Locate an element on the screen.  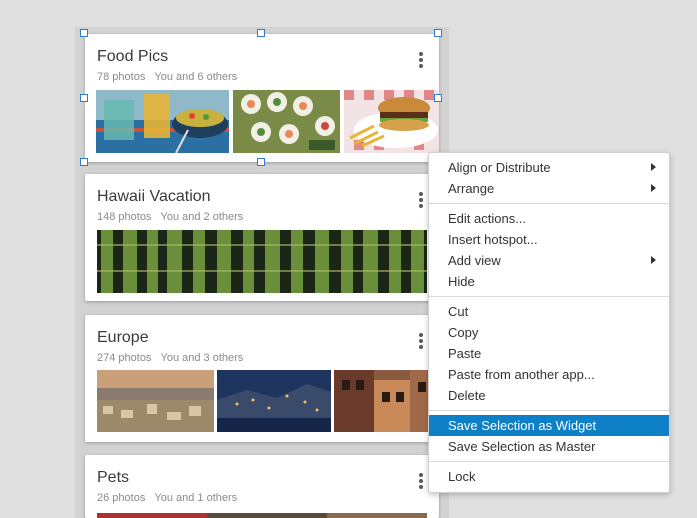
selection-handle-top-right is located at coordinates (438, 33).